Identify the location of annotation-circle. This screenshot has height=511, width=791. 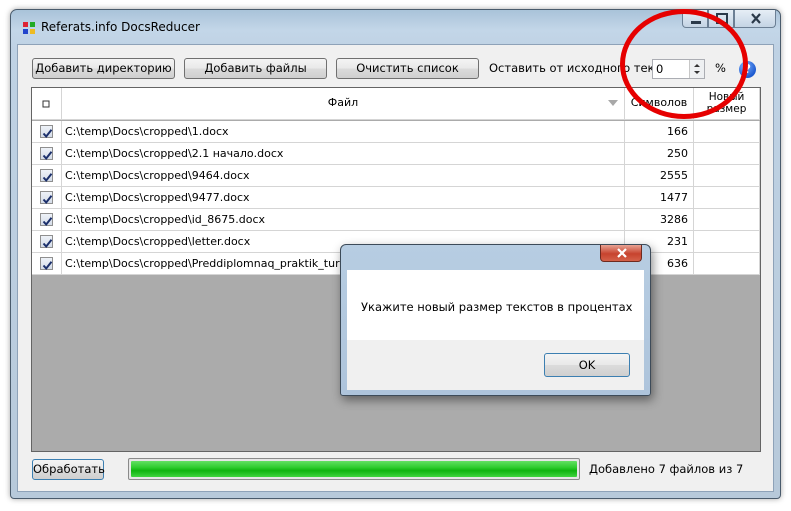
(684, 64).